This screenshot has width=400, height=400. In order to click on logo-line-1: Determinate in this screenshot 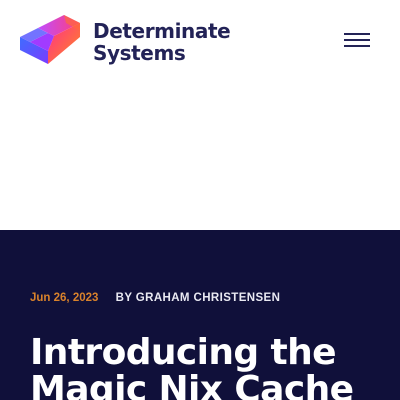, I will do `click(162, 31)`.